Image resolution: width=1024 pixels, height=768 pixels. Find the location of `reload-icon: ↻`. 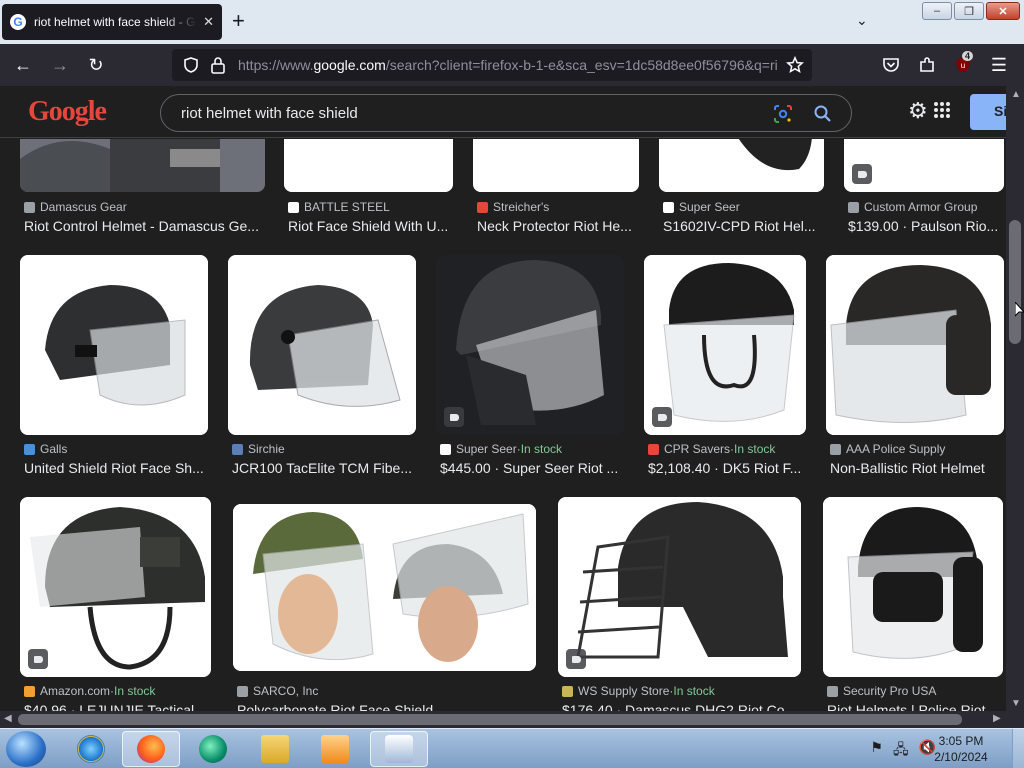

reload-icon: ↻ is located at coordinates (96, 65).